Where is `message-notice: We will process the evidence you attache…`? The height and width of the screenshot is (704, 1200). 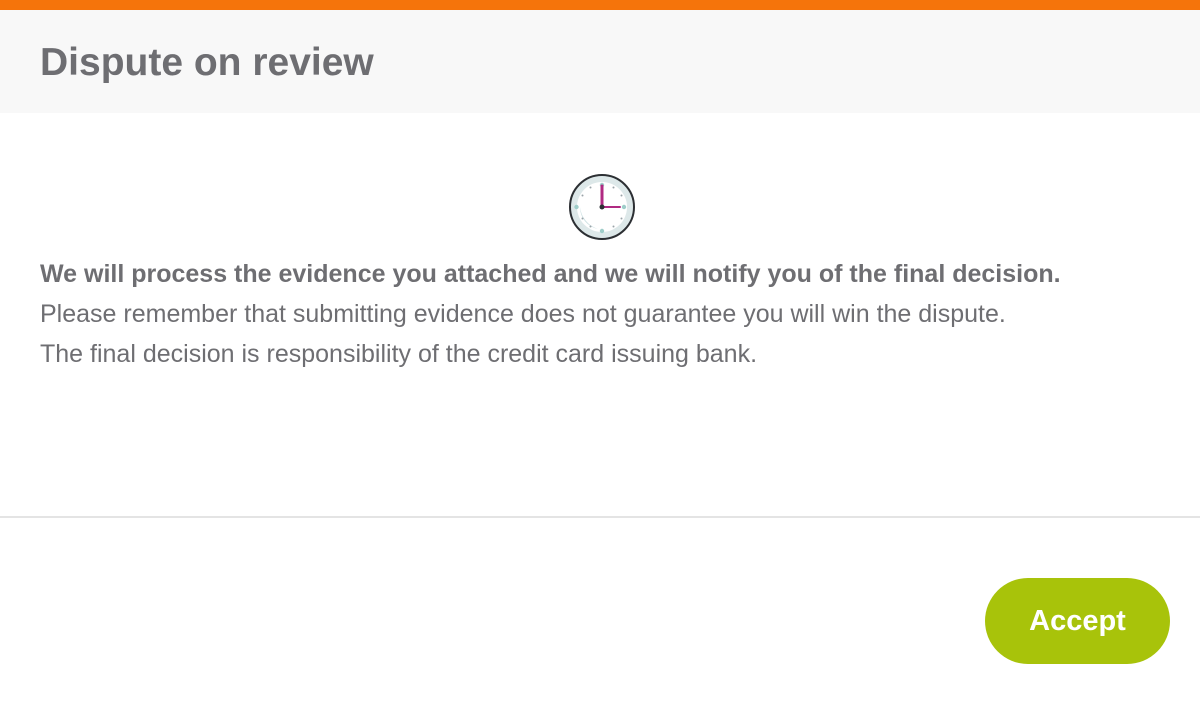 message-notice: We will process the evidence you attache… is located at coordinates (550, 274).